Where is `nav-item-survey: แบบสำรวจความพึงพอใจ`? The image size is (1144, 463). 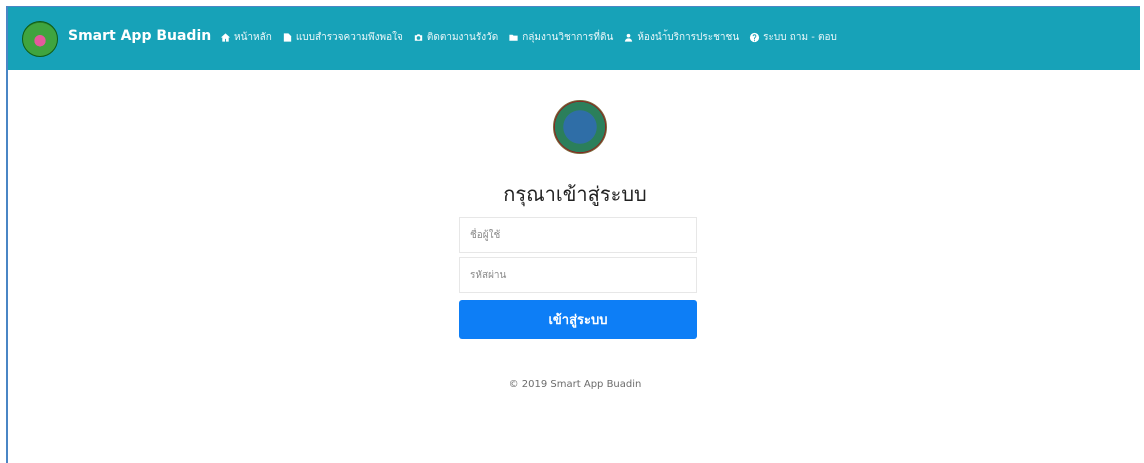 nav-item-survey: แบบสำรวจความพึงพอใจ is located at coordinates (342, 37).